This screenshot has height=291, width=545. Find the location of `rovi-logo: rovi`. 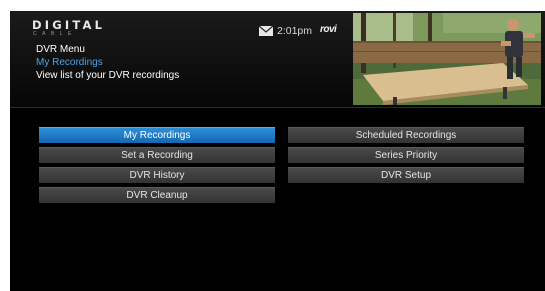

rovi-logo: rovi is located at coordinates (328, 29).